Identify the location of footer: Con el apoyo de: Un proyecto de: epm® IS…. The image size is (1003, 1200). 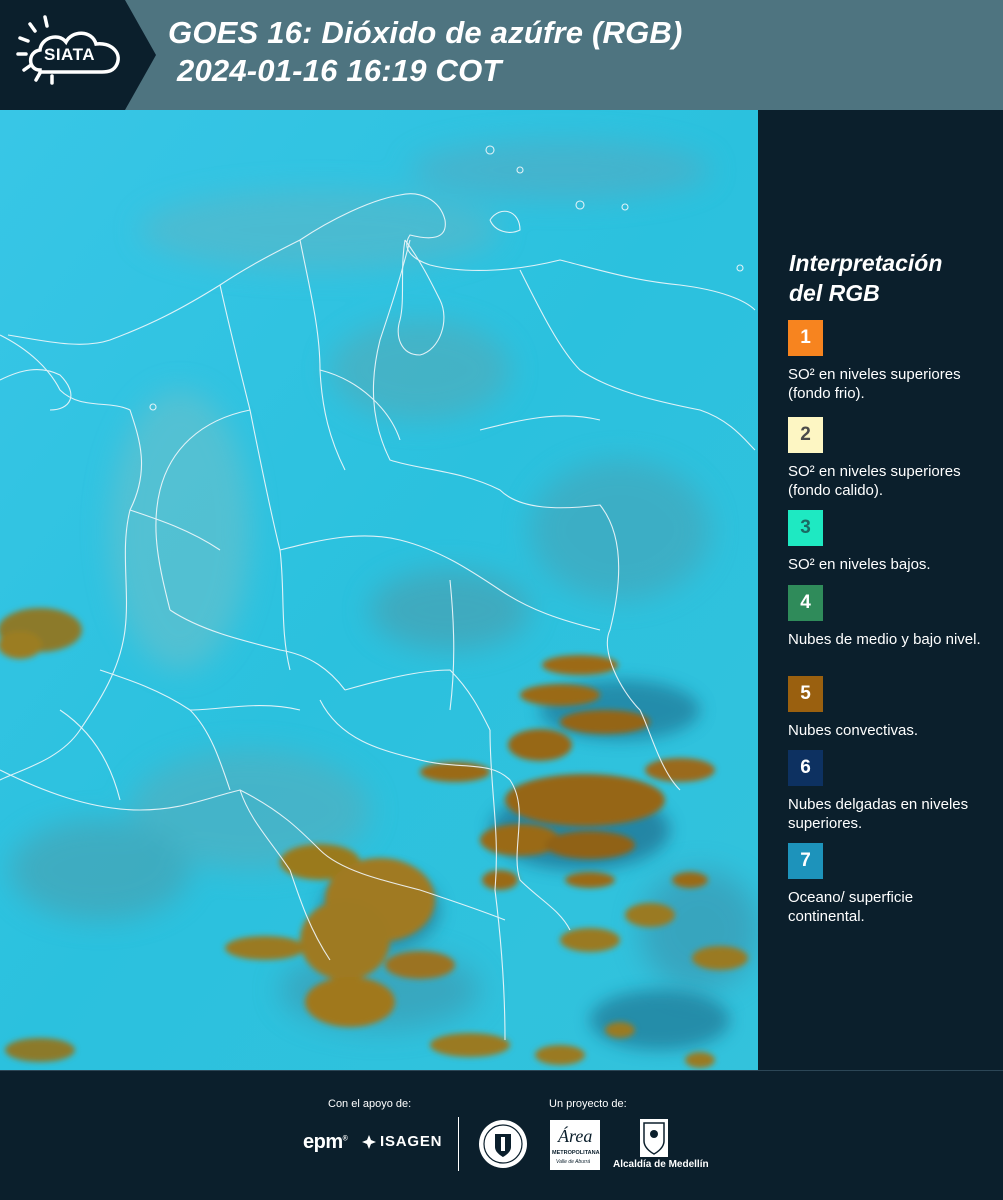
(501, 1135).